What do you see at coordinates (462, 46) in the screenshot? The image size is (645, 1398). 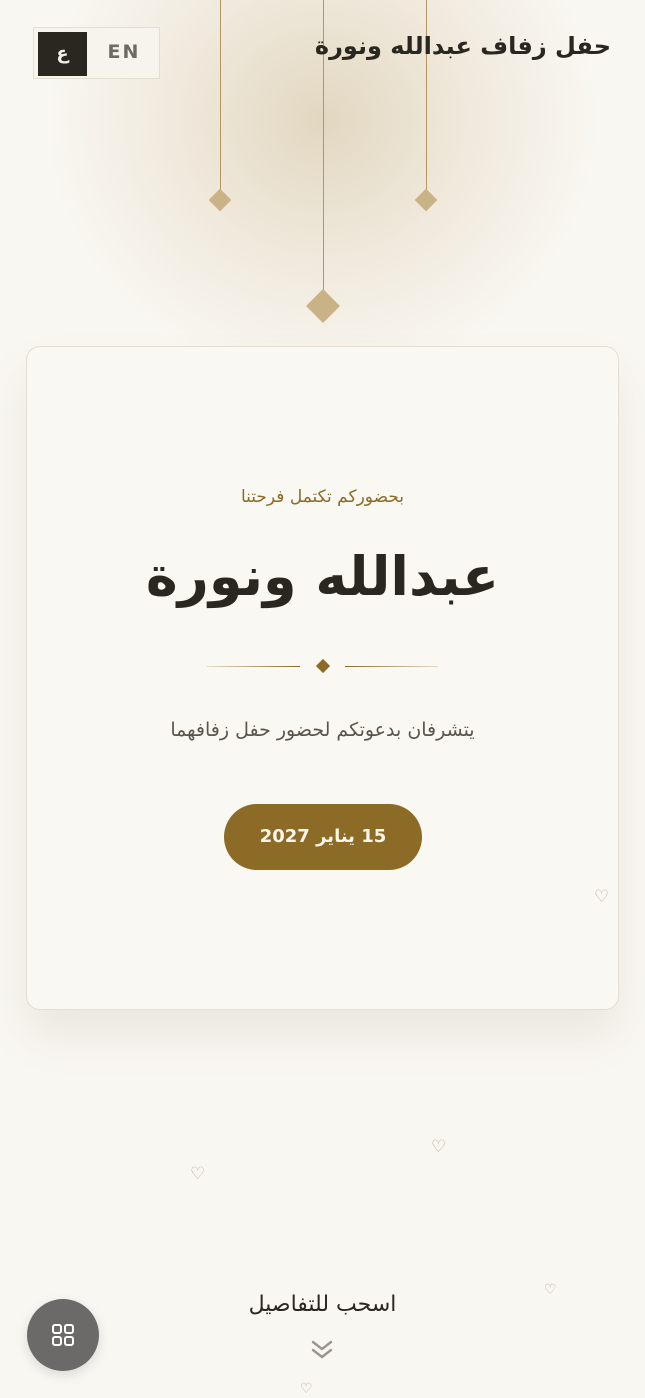 I see `page-title: حفل زفاف عبدالله ونورة` at bounding box center [462, 46].